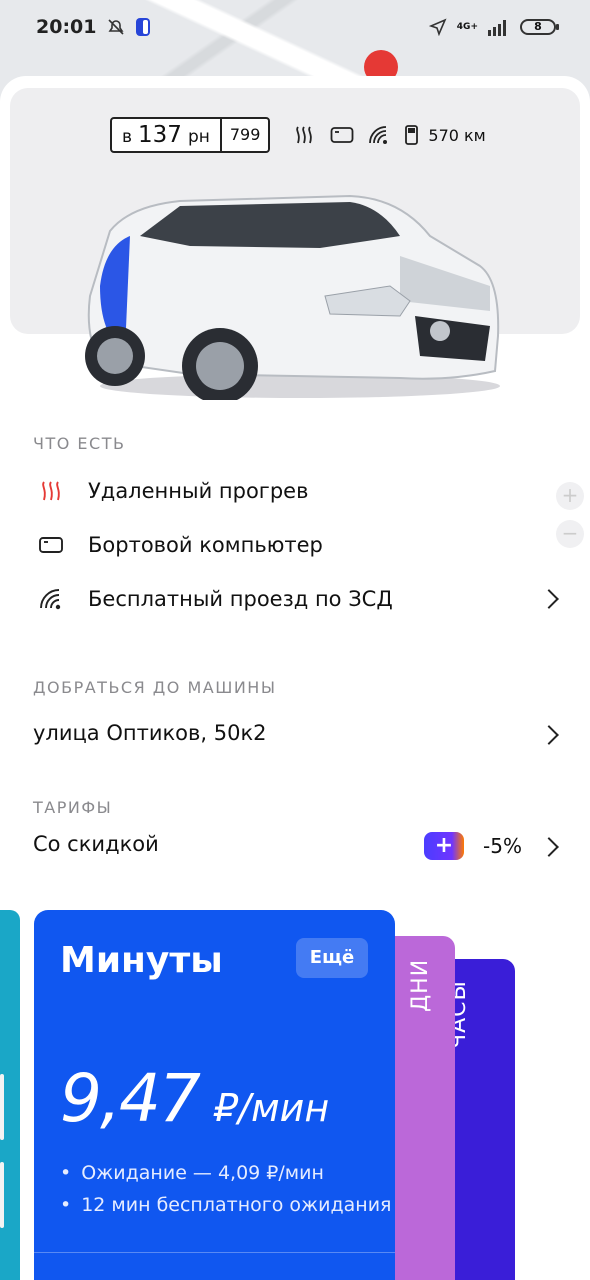 The image size is (590, 1280). I want to click on car-address: улица Оптиков, 50к2, so click(150, 733).